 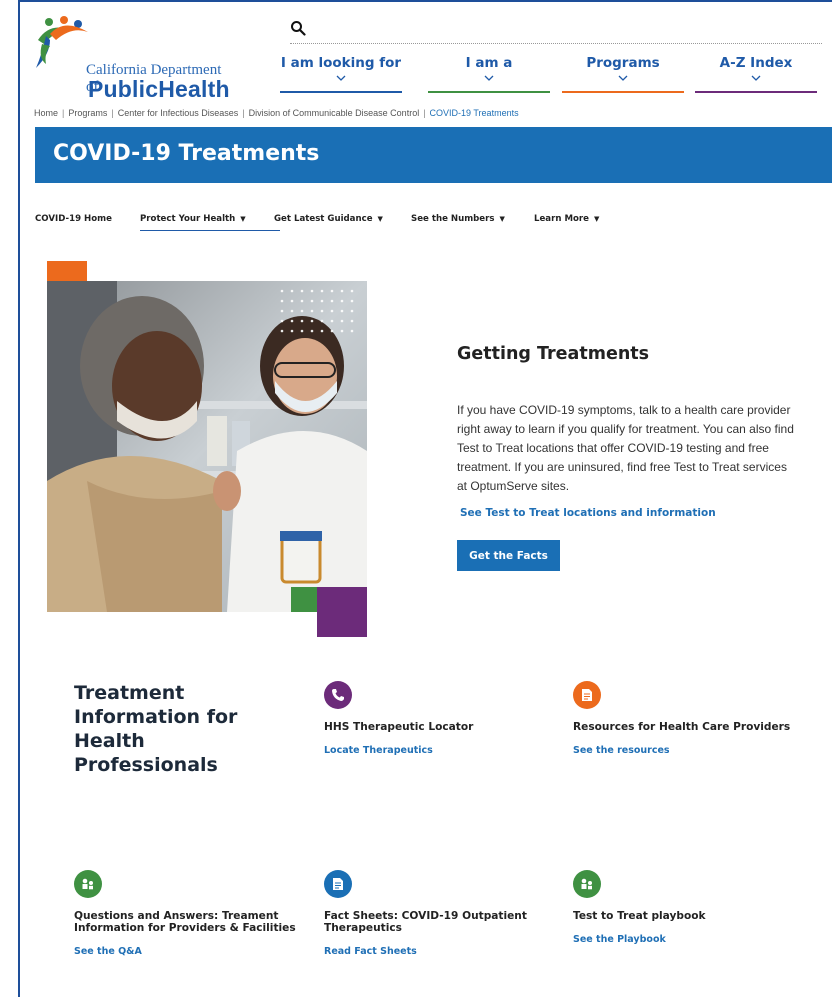 What do you see at coordinates (189, 951) in the screenshot?
I see `see-the-qa-link: See the Q&A` at bounding box center [189, 951].